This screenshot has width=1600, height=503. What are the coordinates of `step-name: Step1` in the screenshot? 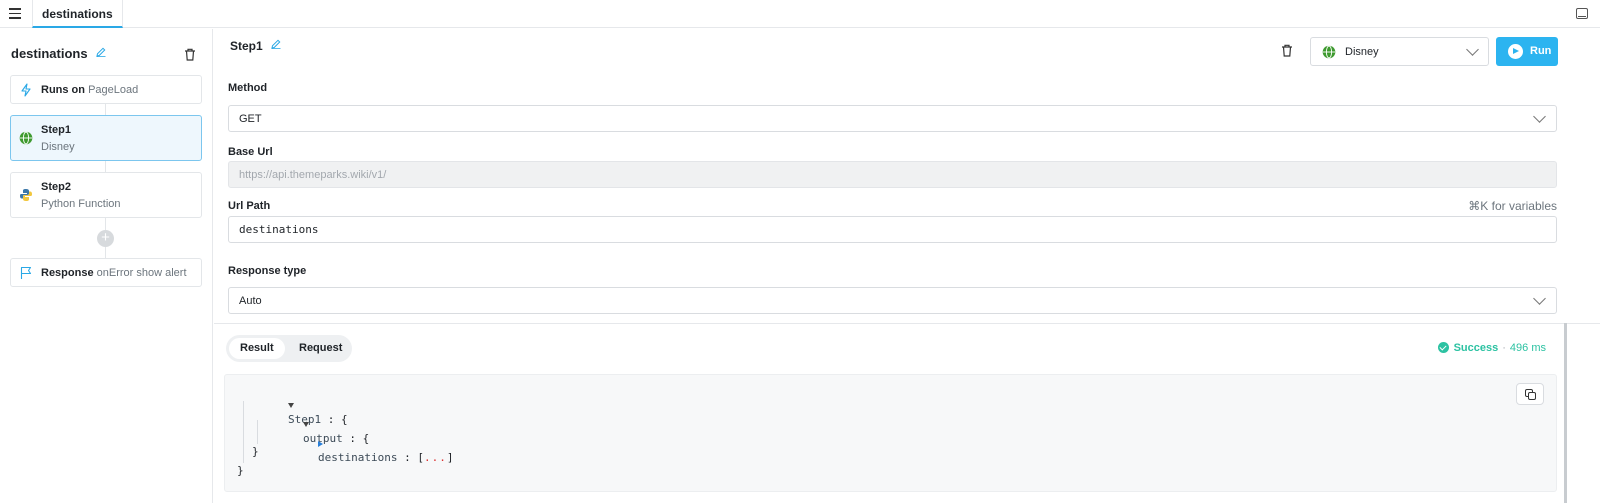 It's located at (246, 46).